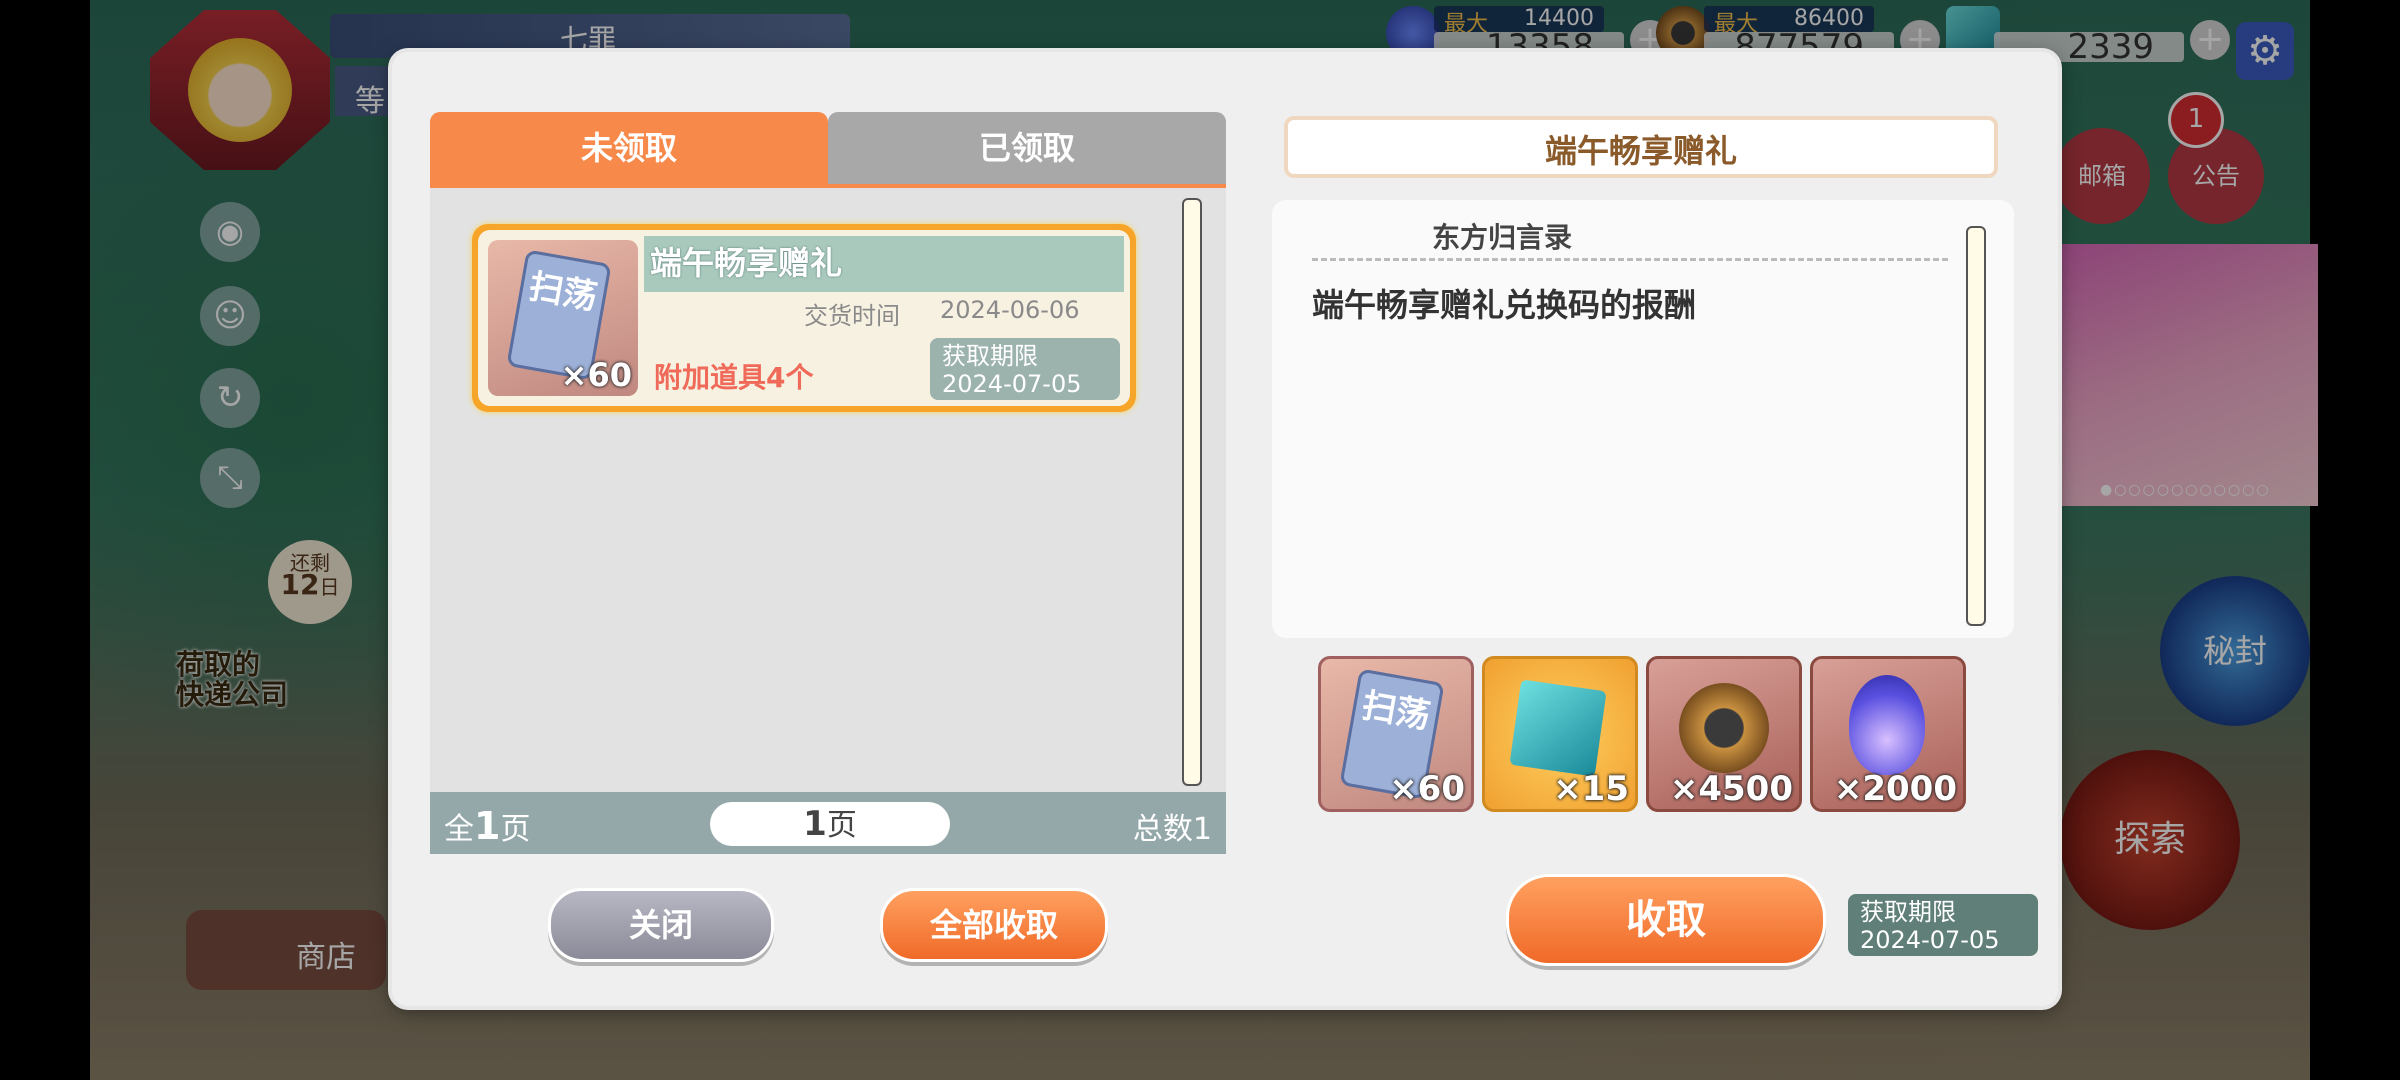  I want to click on close-button: 关闭, so click(661, 925).